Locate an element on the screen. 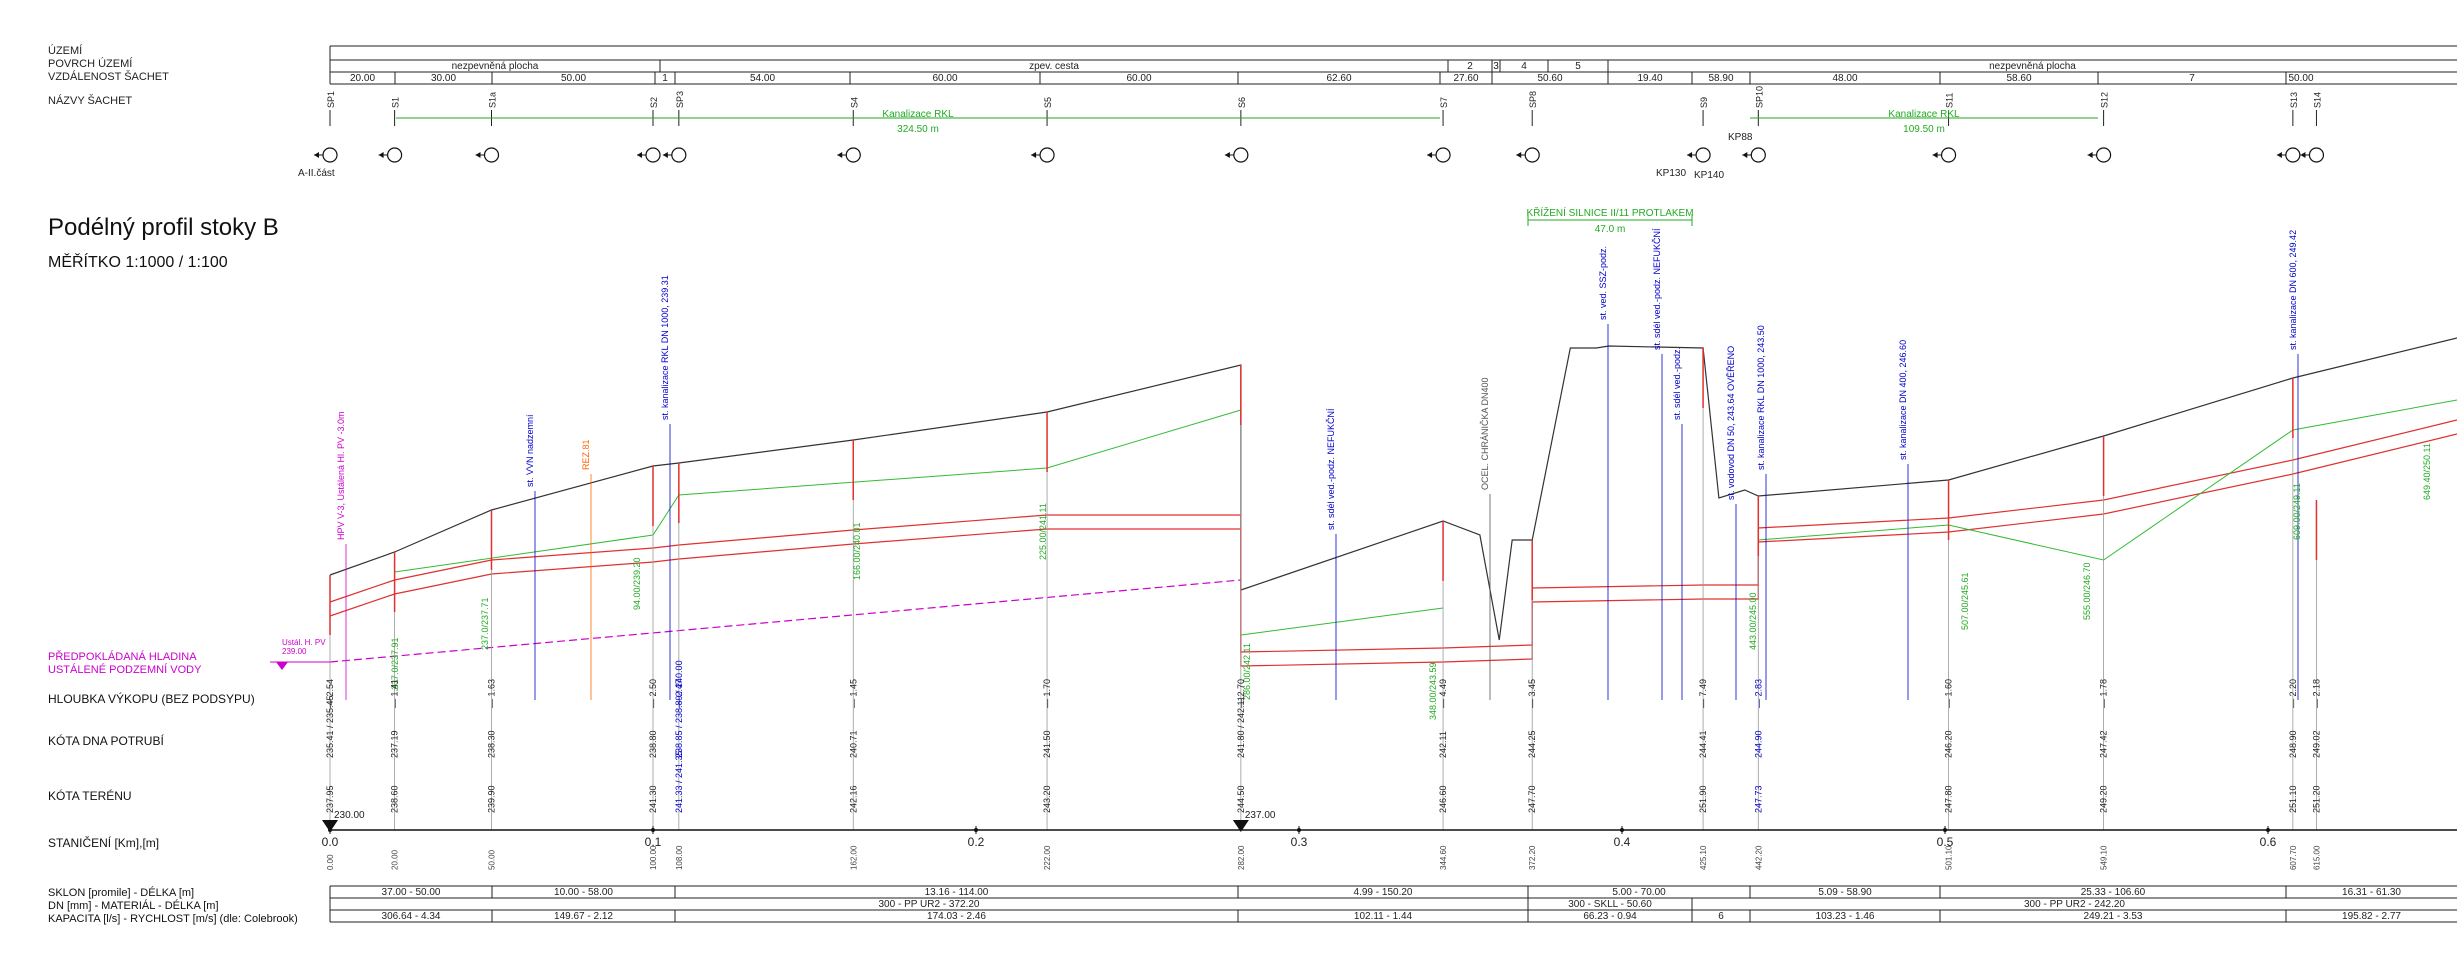 This screenshot has height=964, width=2457. terrain-value: 242.16 is located at coordinates (853, 799).